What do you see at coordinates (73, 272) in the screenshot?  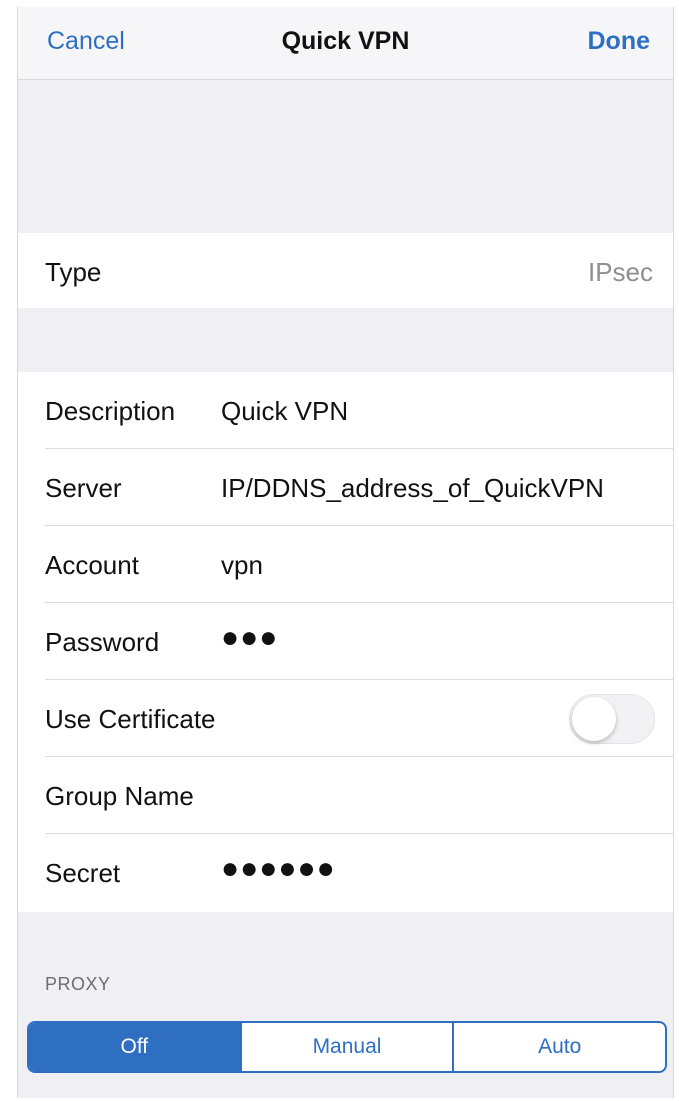 I see `type-label: Type` at bounding box center [73, 272].